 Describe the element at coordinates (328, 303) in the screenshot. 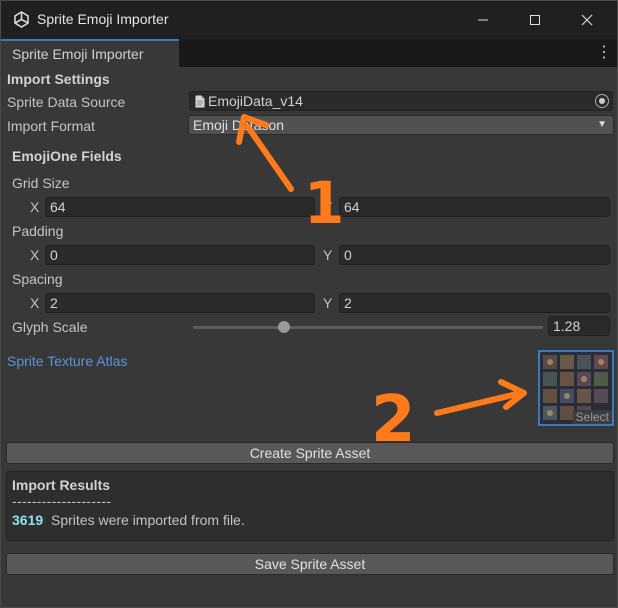

I see `spacing-y-label: Y` at that location.